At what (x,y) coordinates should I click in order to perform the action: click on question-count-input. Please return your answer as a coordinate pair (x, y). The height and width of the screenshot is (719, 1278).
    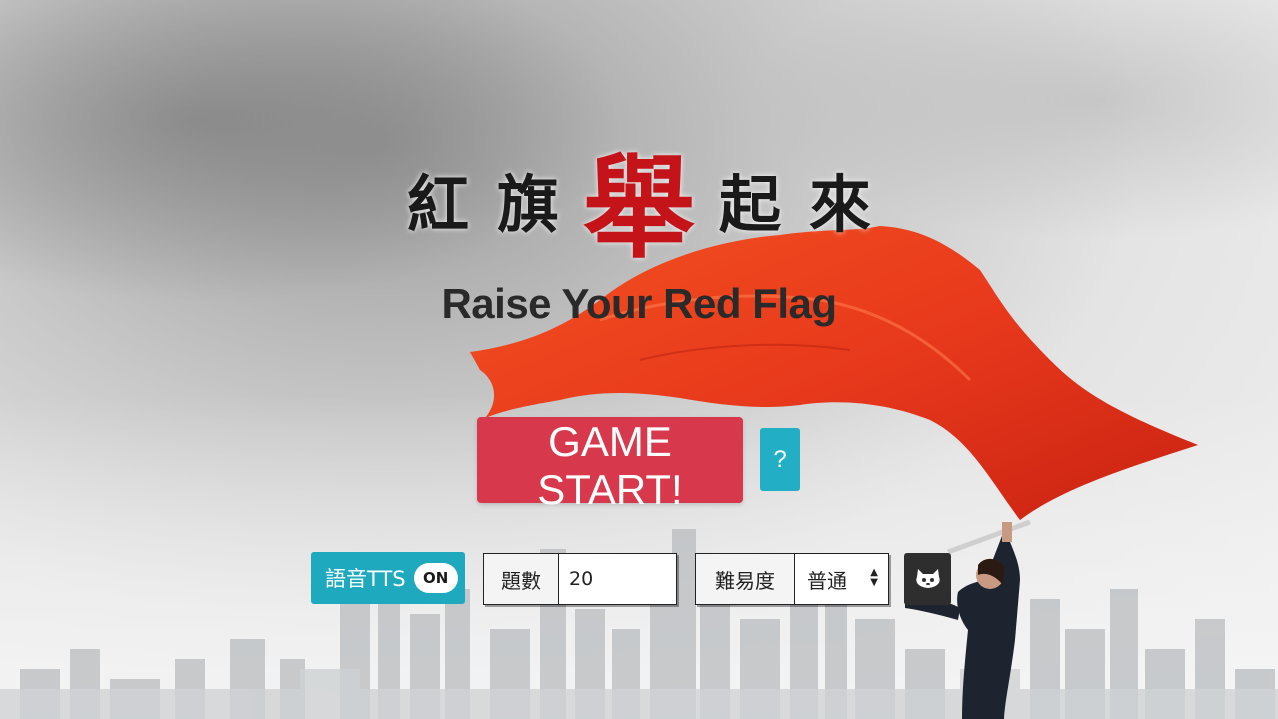
    Looking at the image, I should click on (617, 579).